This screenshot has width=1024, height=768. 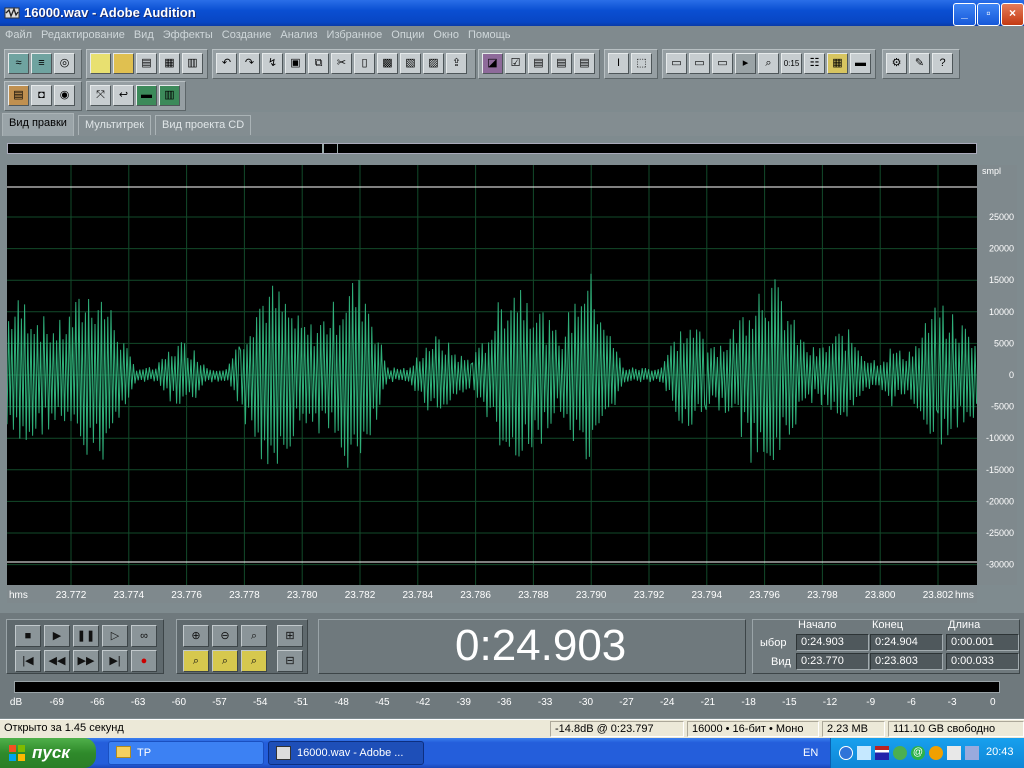 I want to click on pause-icon: ❚❚, so click(x=86, y=636).